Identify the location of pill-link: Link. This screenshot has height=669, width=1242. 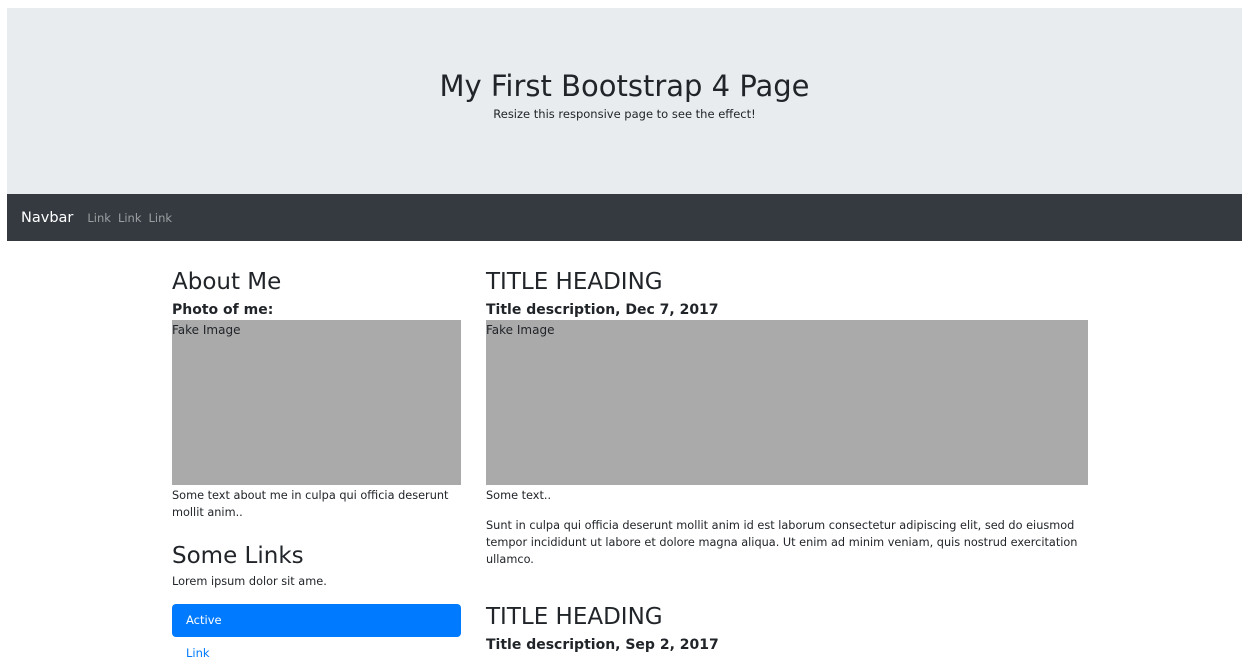
(316, 653).